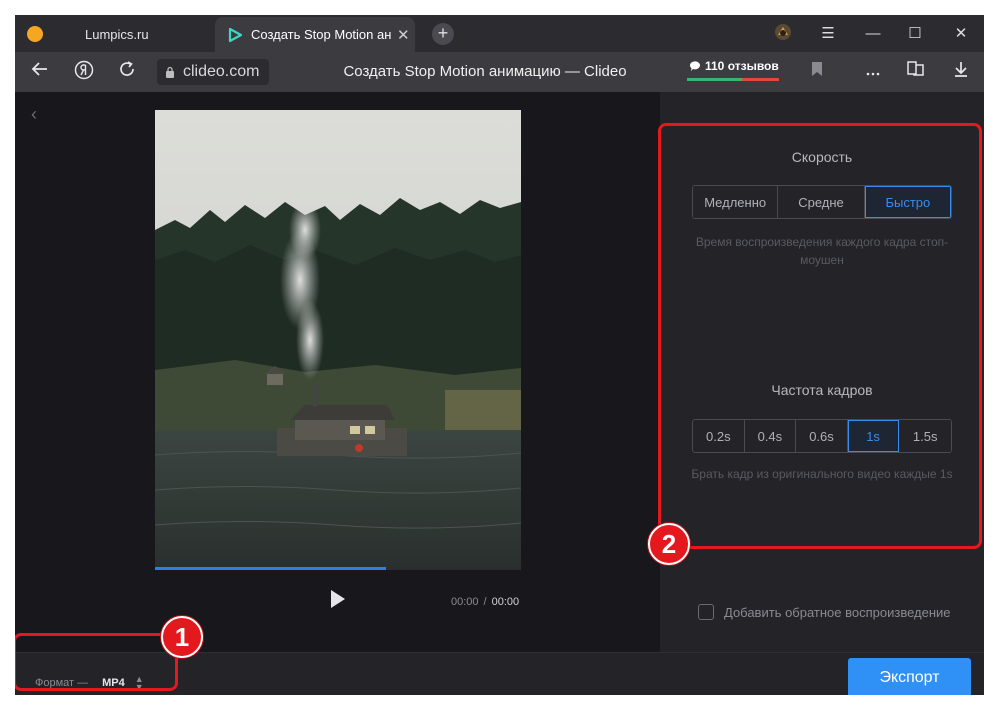  Describe the element at coordinates (221, 71) in the screenshot. I see `address-text: clideo.com` at that location.